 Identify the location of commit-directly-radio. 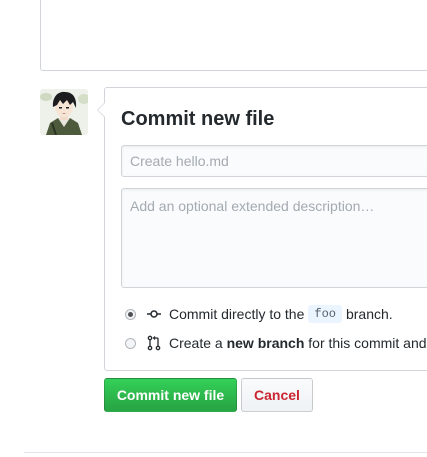
(130, 314).